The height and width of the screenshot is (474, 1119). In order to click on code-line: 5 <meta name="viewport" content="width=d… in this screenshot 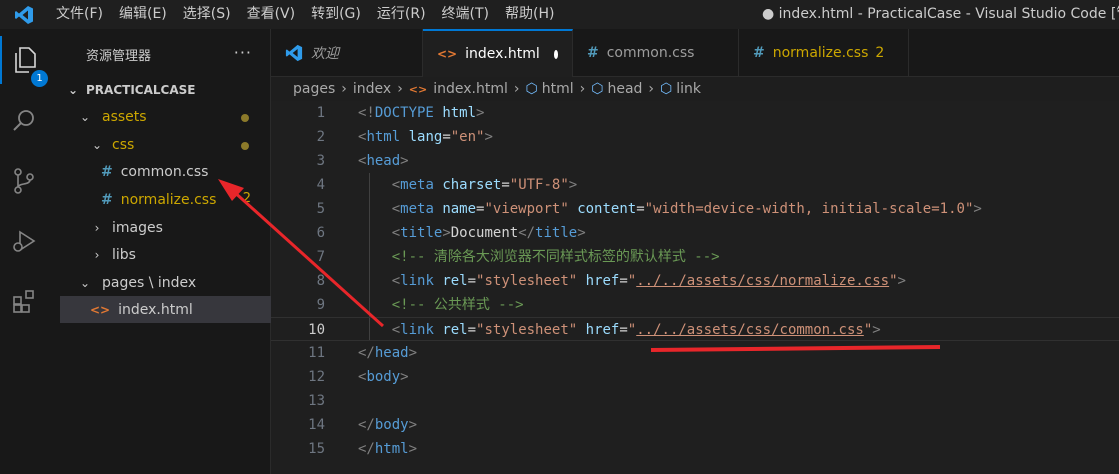, I will do `click(695, 209)`.